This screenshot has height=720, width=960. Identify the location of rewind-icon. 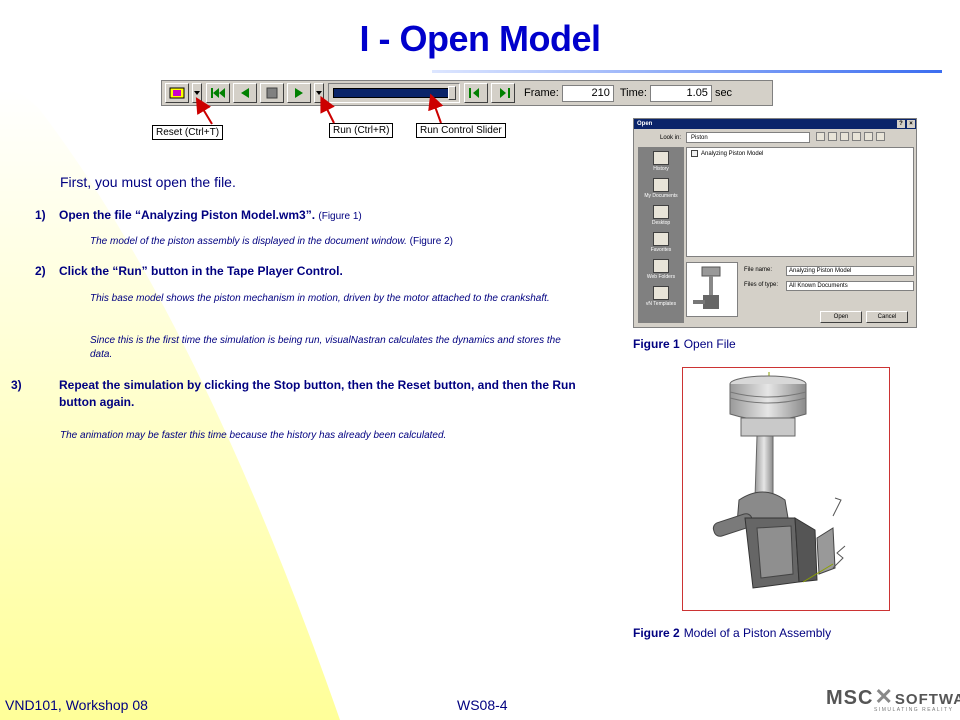
(218, 93).